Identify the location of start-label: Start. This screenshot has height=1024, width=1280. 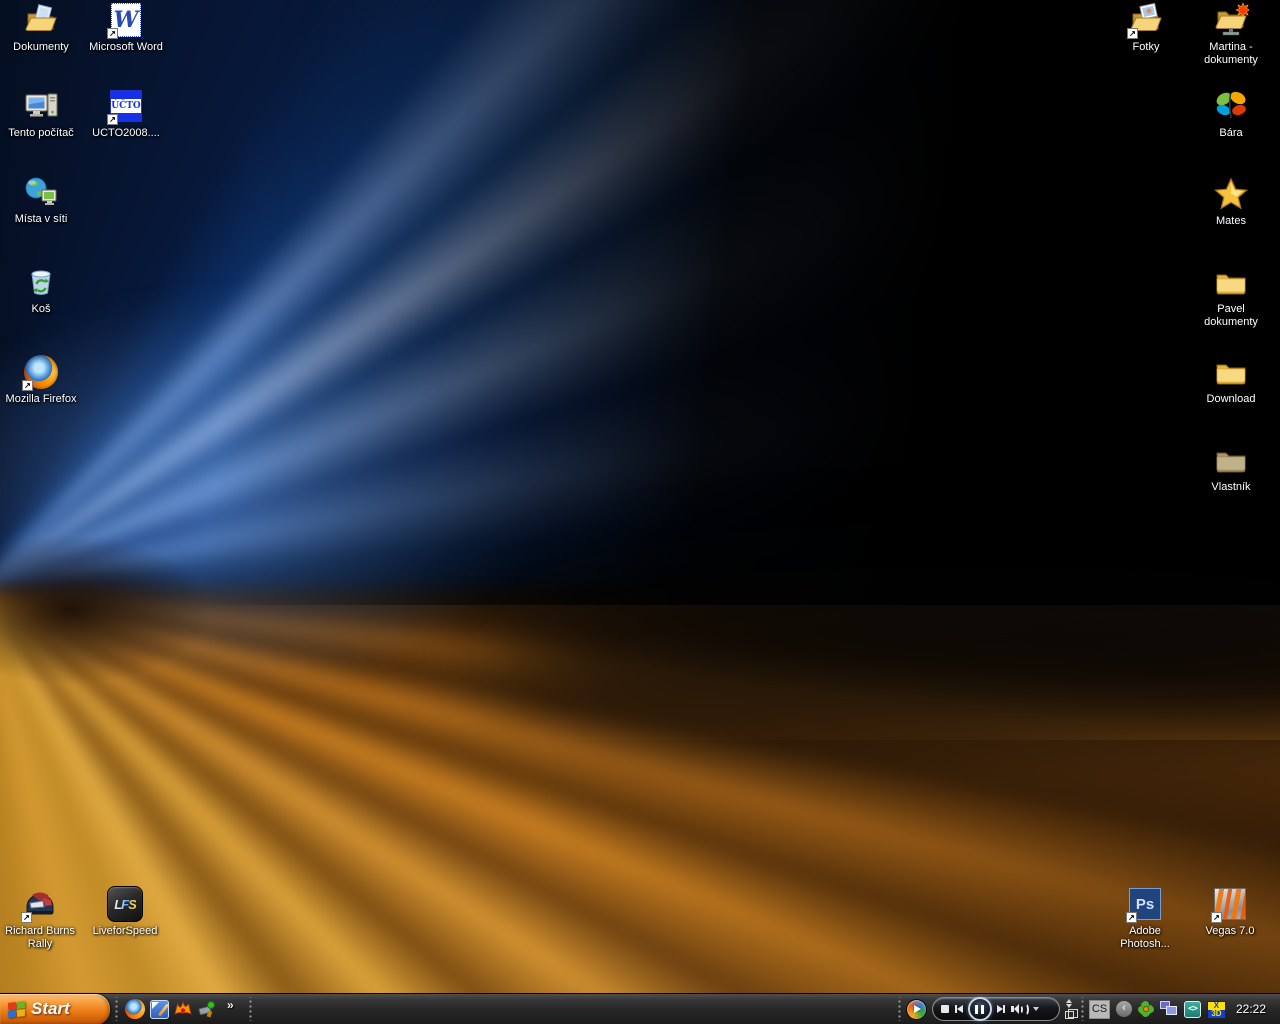
(50, 1008).